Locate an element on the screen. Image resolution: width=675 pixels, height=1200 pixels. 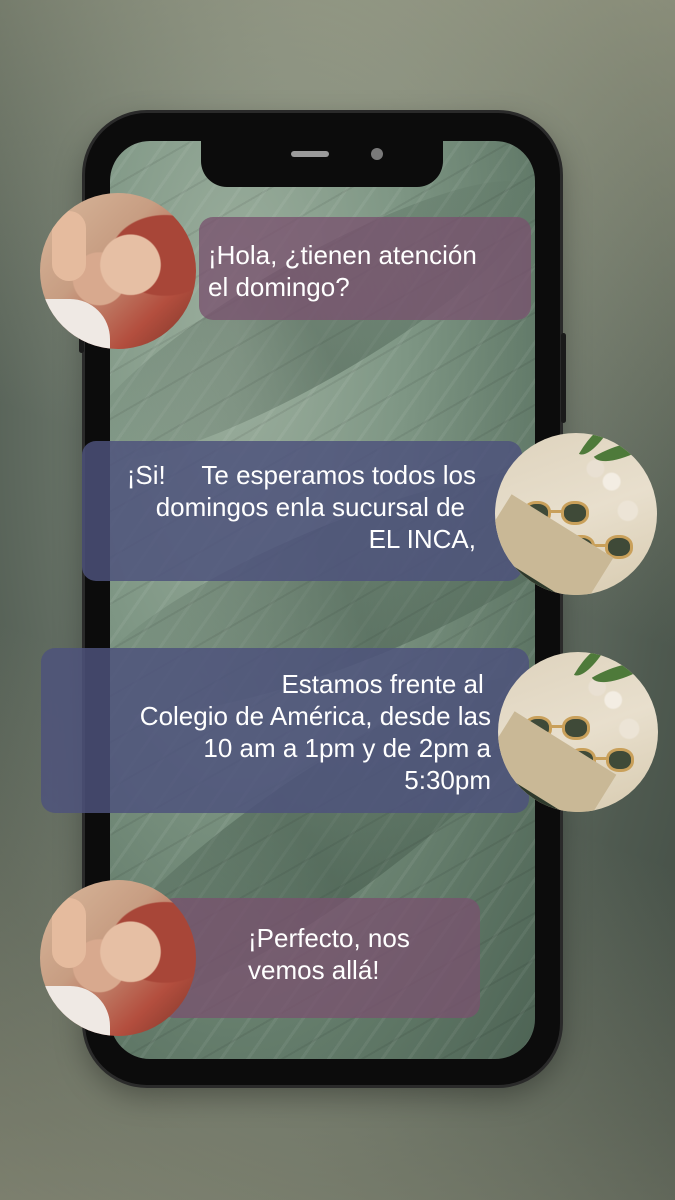
message-line: ¡Si! Te esperamos todos los is located at coordinates (301, 475).